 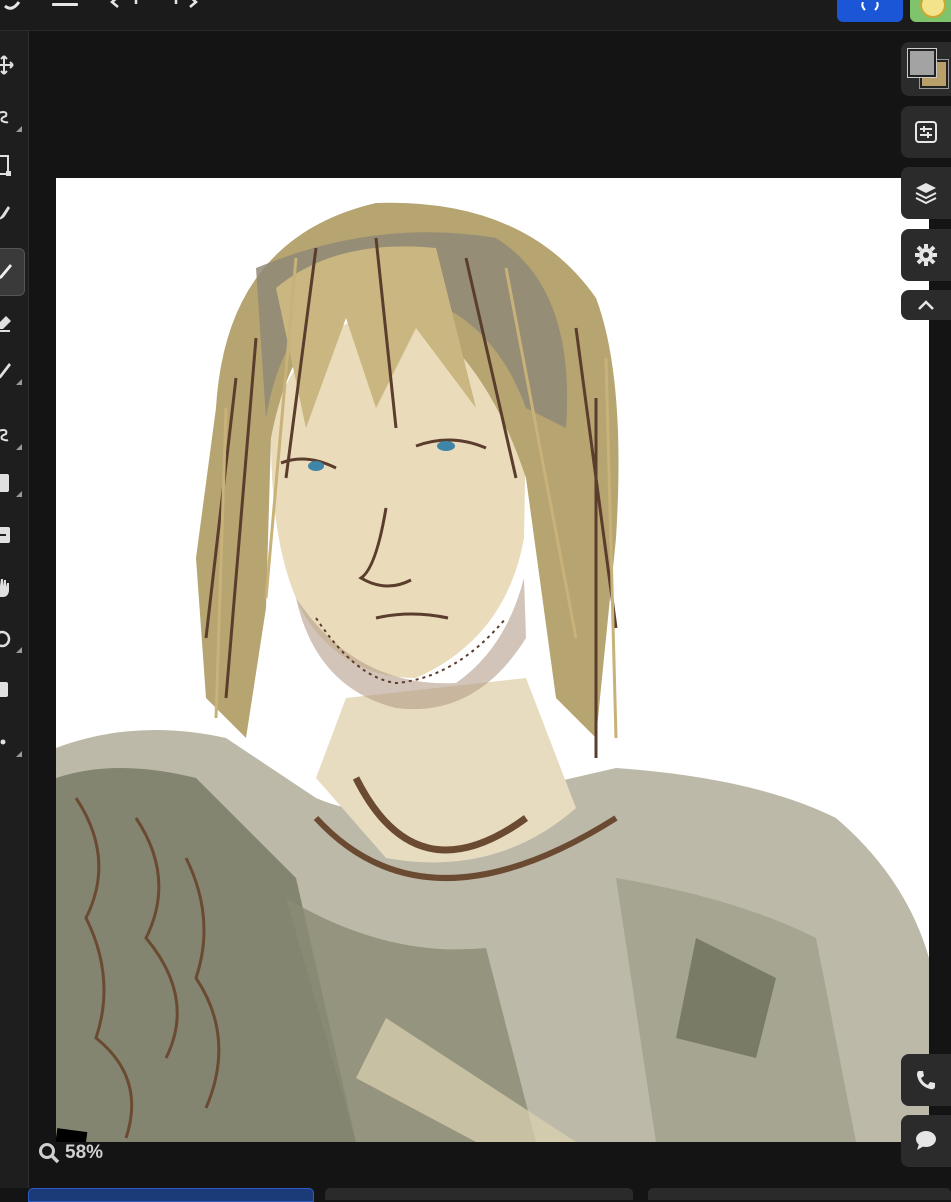 I want to click on bottom-tabs, so click(x=475, y=1195).